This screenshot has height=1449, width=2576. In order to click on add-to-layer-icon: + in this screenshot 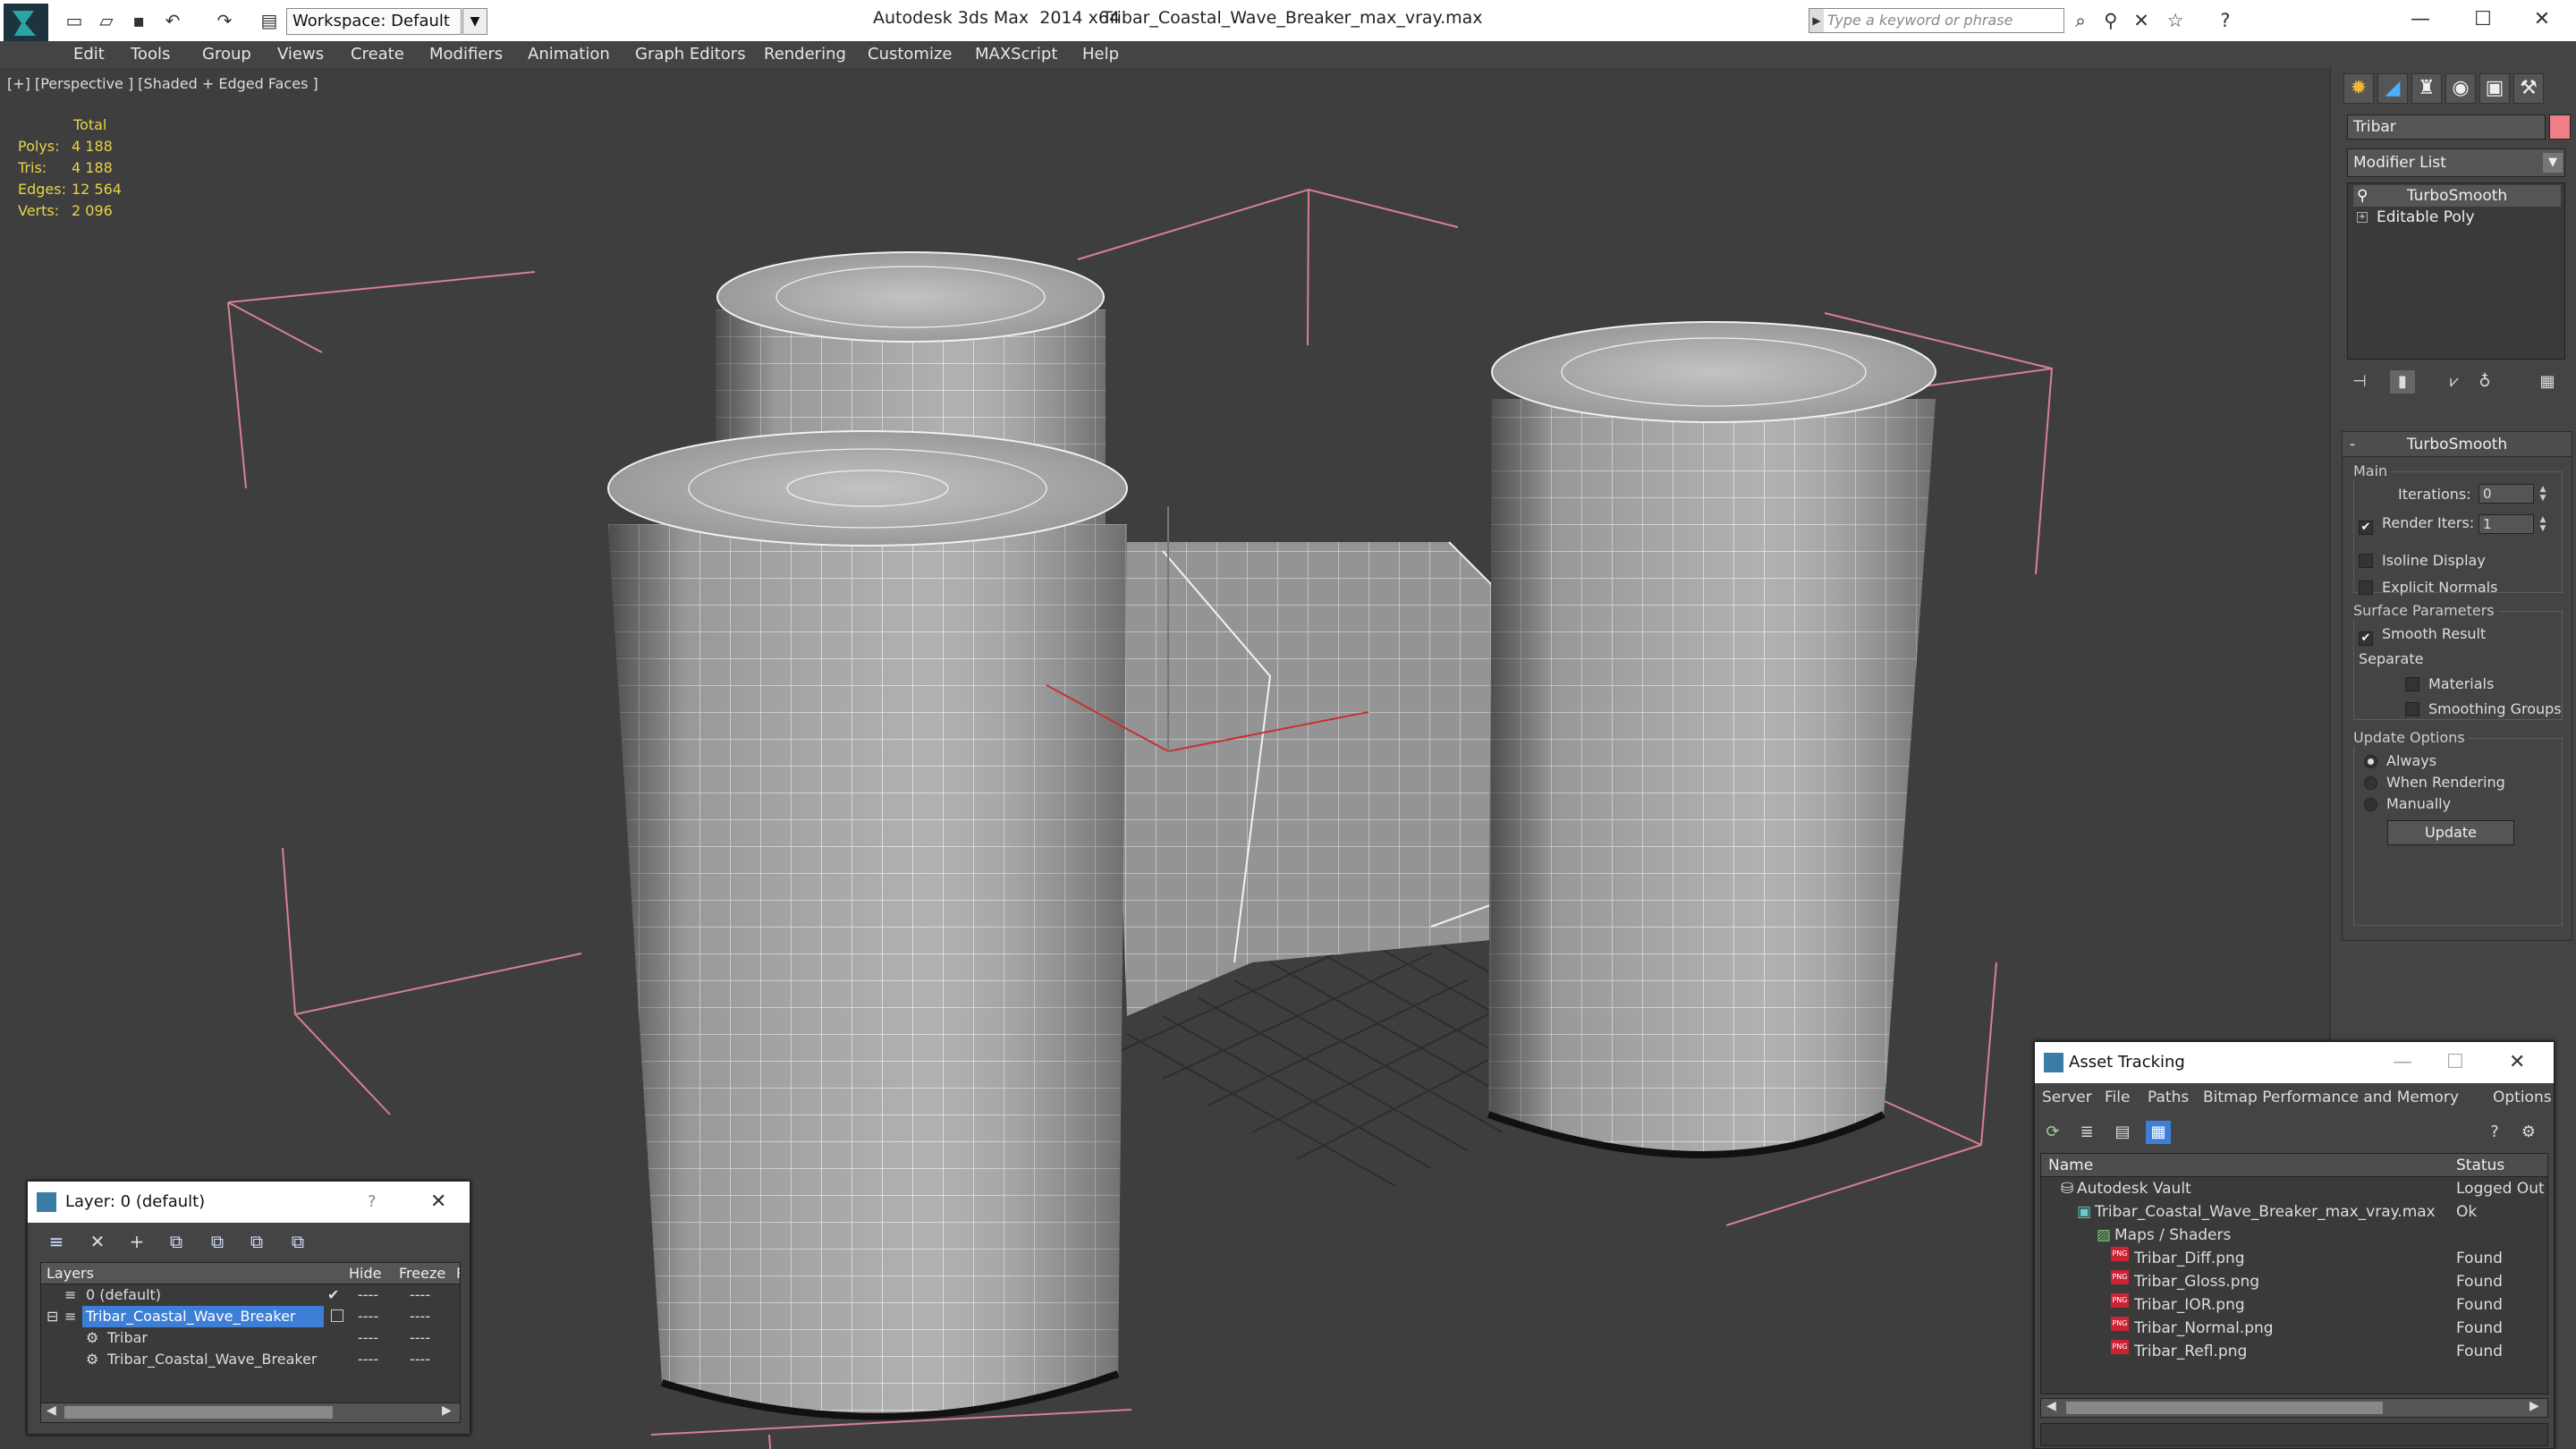, I will do `click(136, 1241)`.